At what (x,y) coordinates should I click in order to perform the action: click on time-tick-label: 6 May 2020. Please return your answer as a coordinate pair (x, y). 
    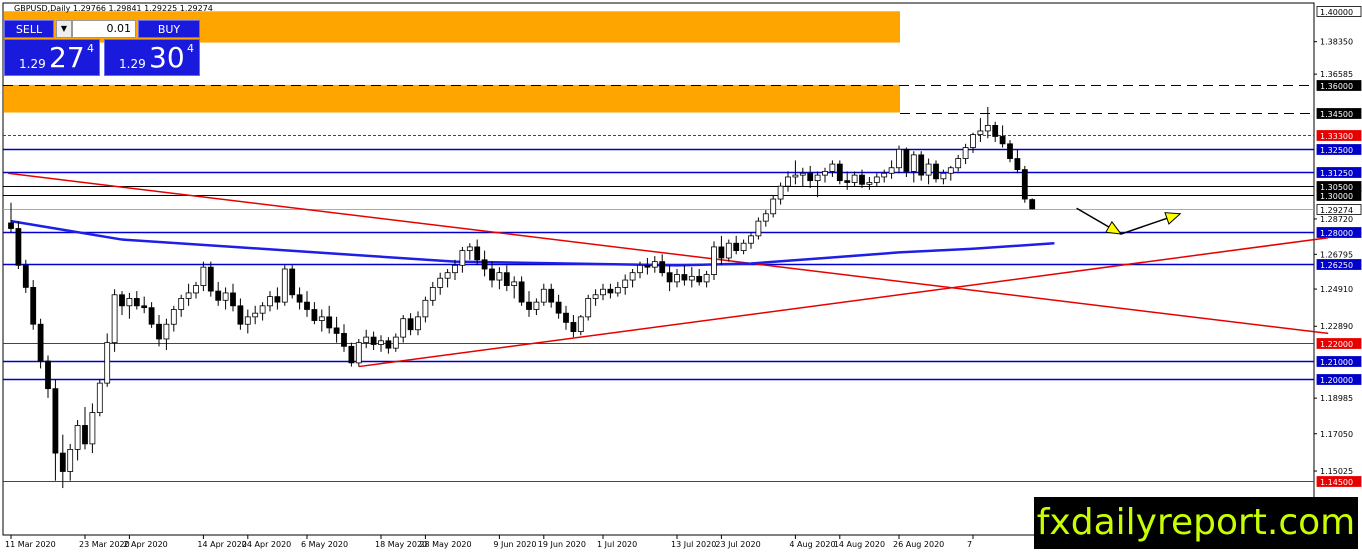
    Looking at the image, I should click on (324, 544).